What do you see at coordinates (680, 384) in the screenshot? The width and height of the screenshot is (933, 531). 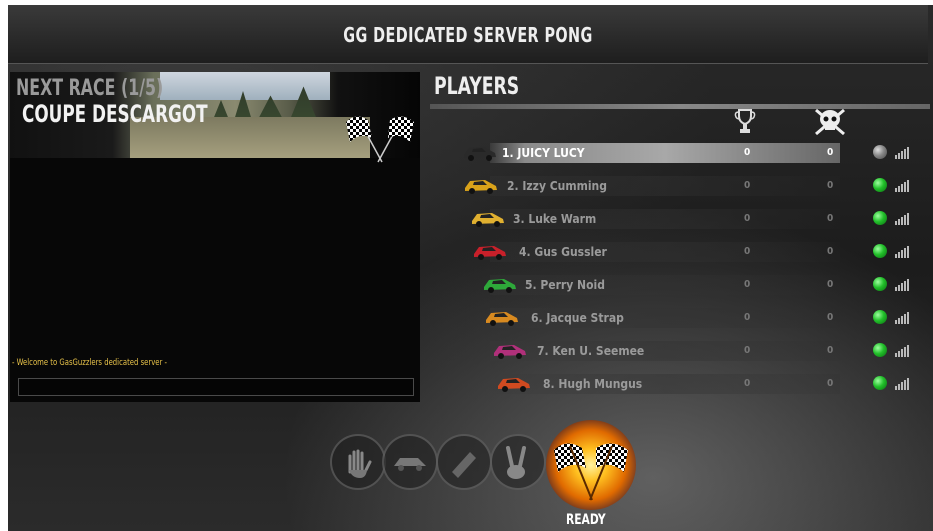 I see `player-row: 8. Hugh Mungus 0 0` at bounding box center [680, 384].